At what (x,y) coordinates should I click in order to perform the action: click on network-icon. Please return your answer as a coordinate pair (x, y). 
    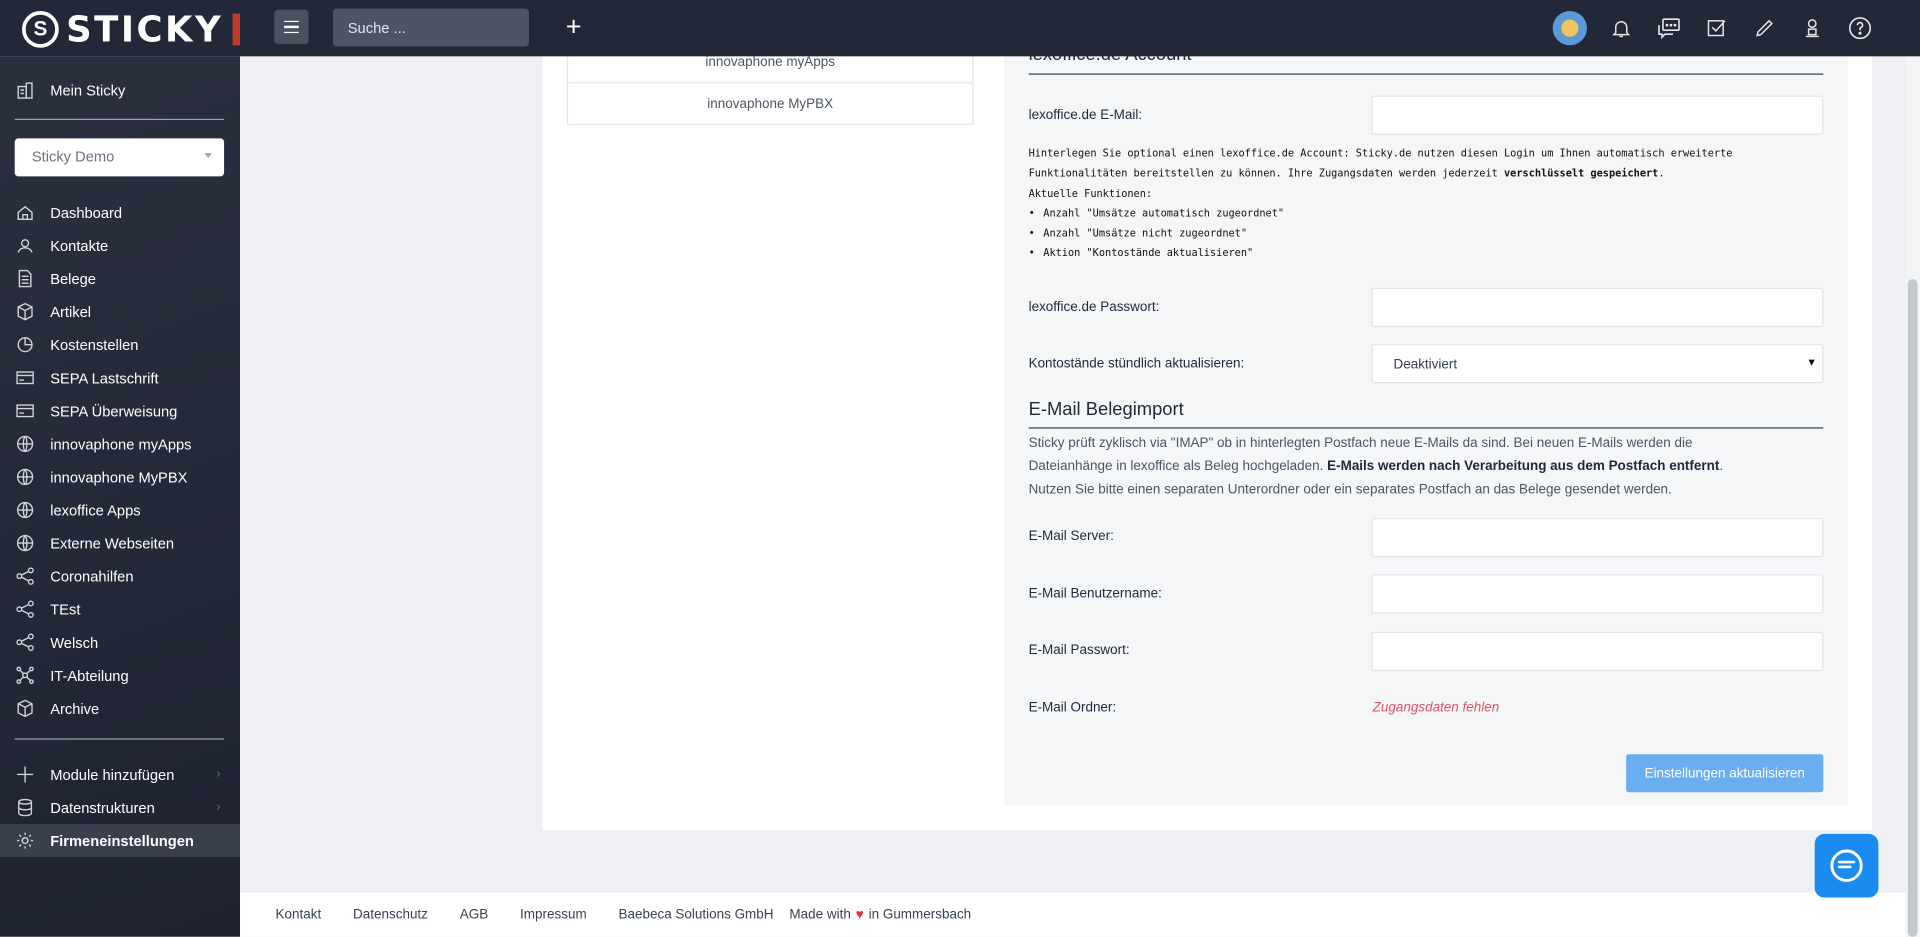
    Looking at the image, I should click on (25, 676).